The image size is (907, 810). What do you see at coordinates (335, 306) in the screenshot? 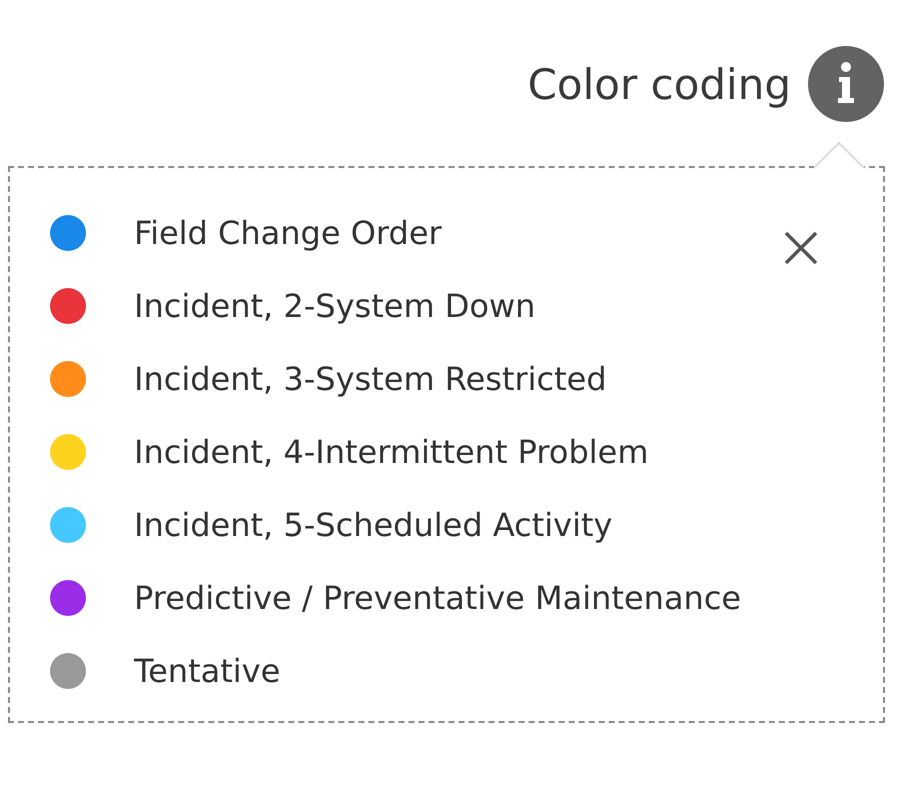
I see `legend-label: Incident, 2-System Down` at bounding box center [335, 306].